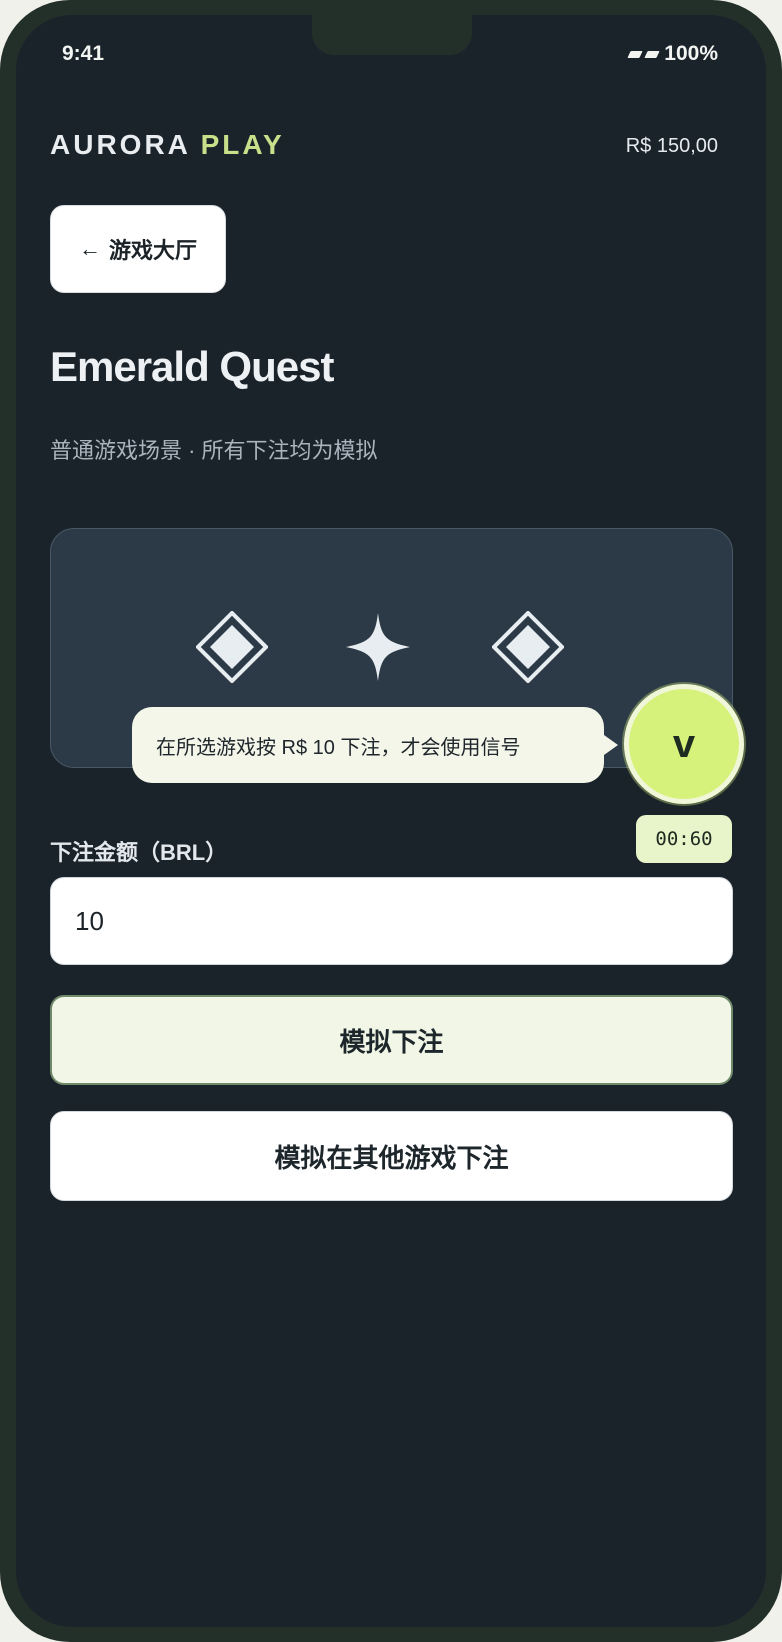  What do you see at coordinates (392, 35) in the screenshot?
I see `notch` at bounding box center [392, 35].